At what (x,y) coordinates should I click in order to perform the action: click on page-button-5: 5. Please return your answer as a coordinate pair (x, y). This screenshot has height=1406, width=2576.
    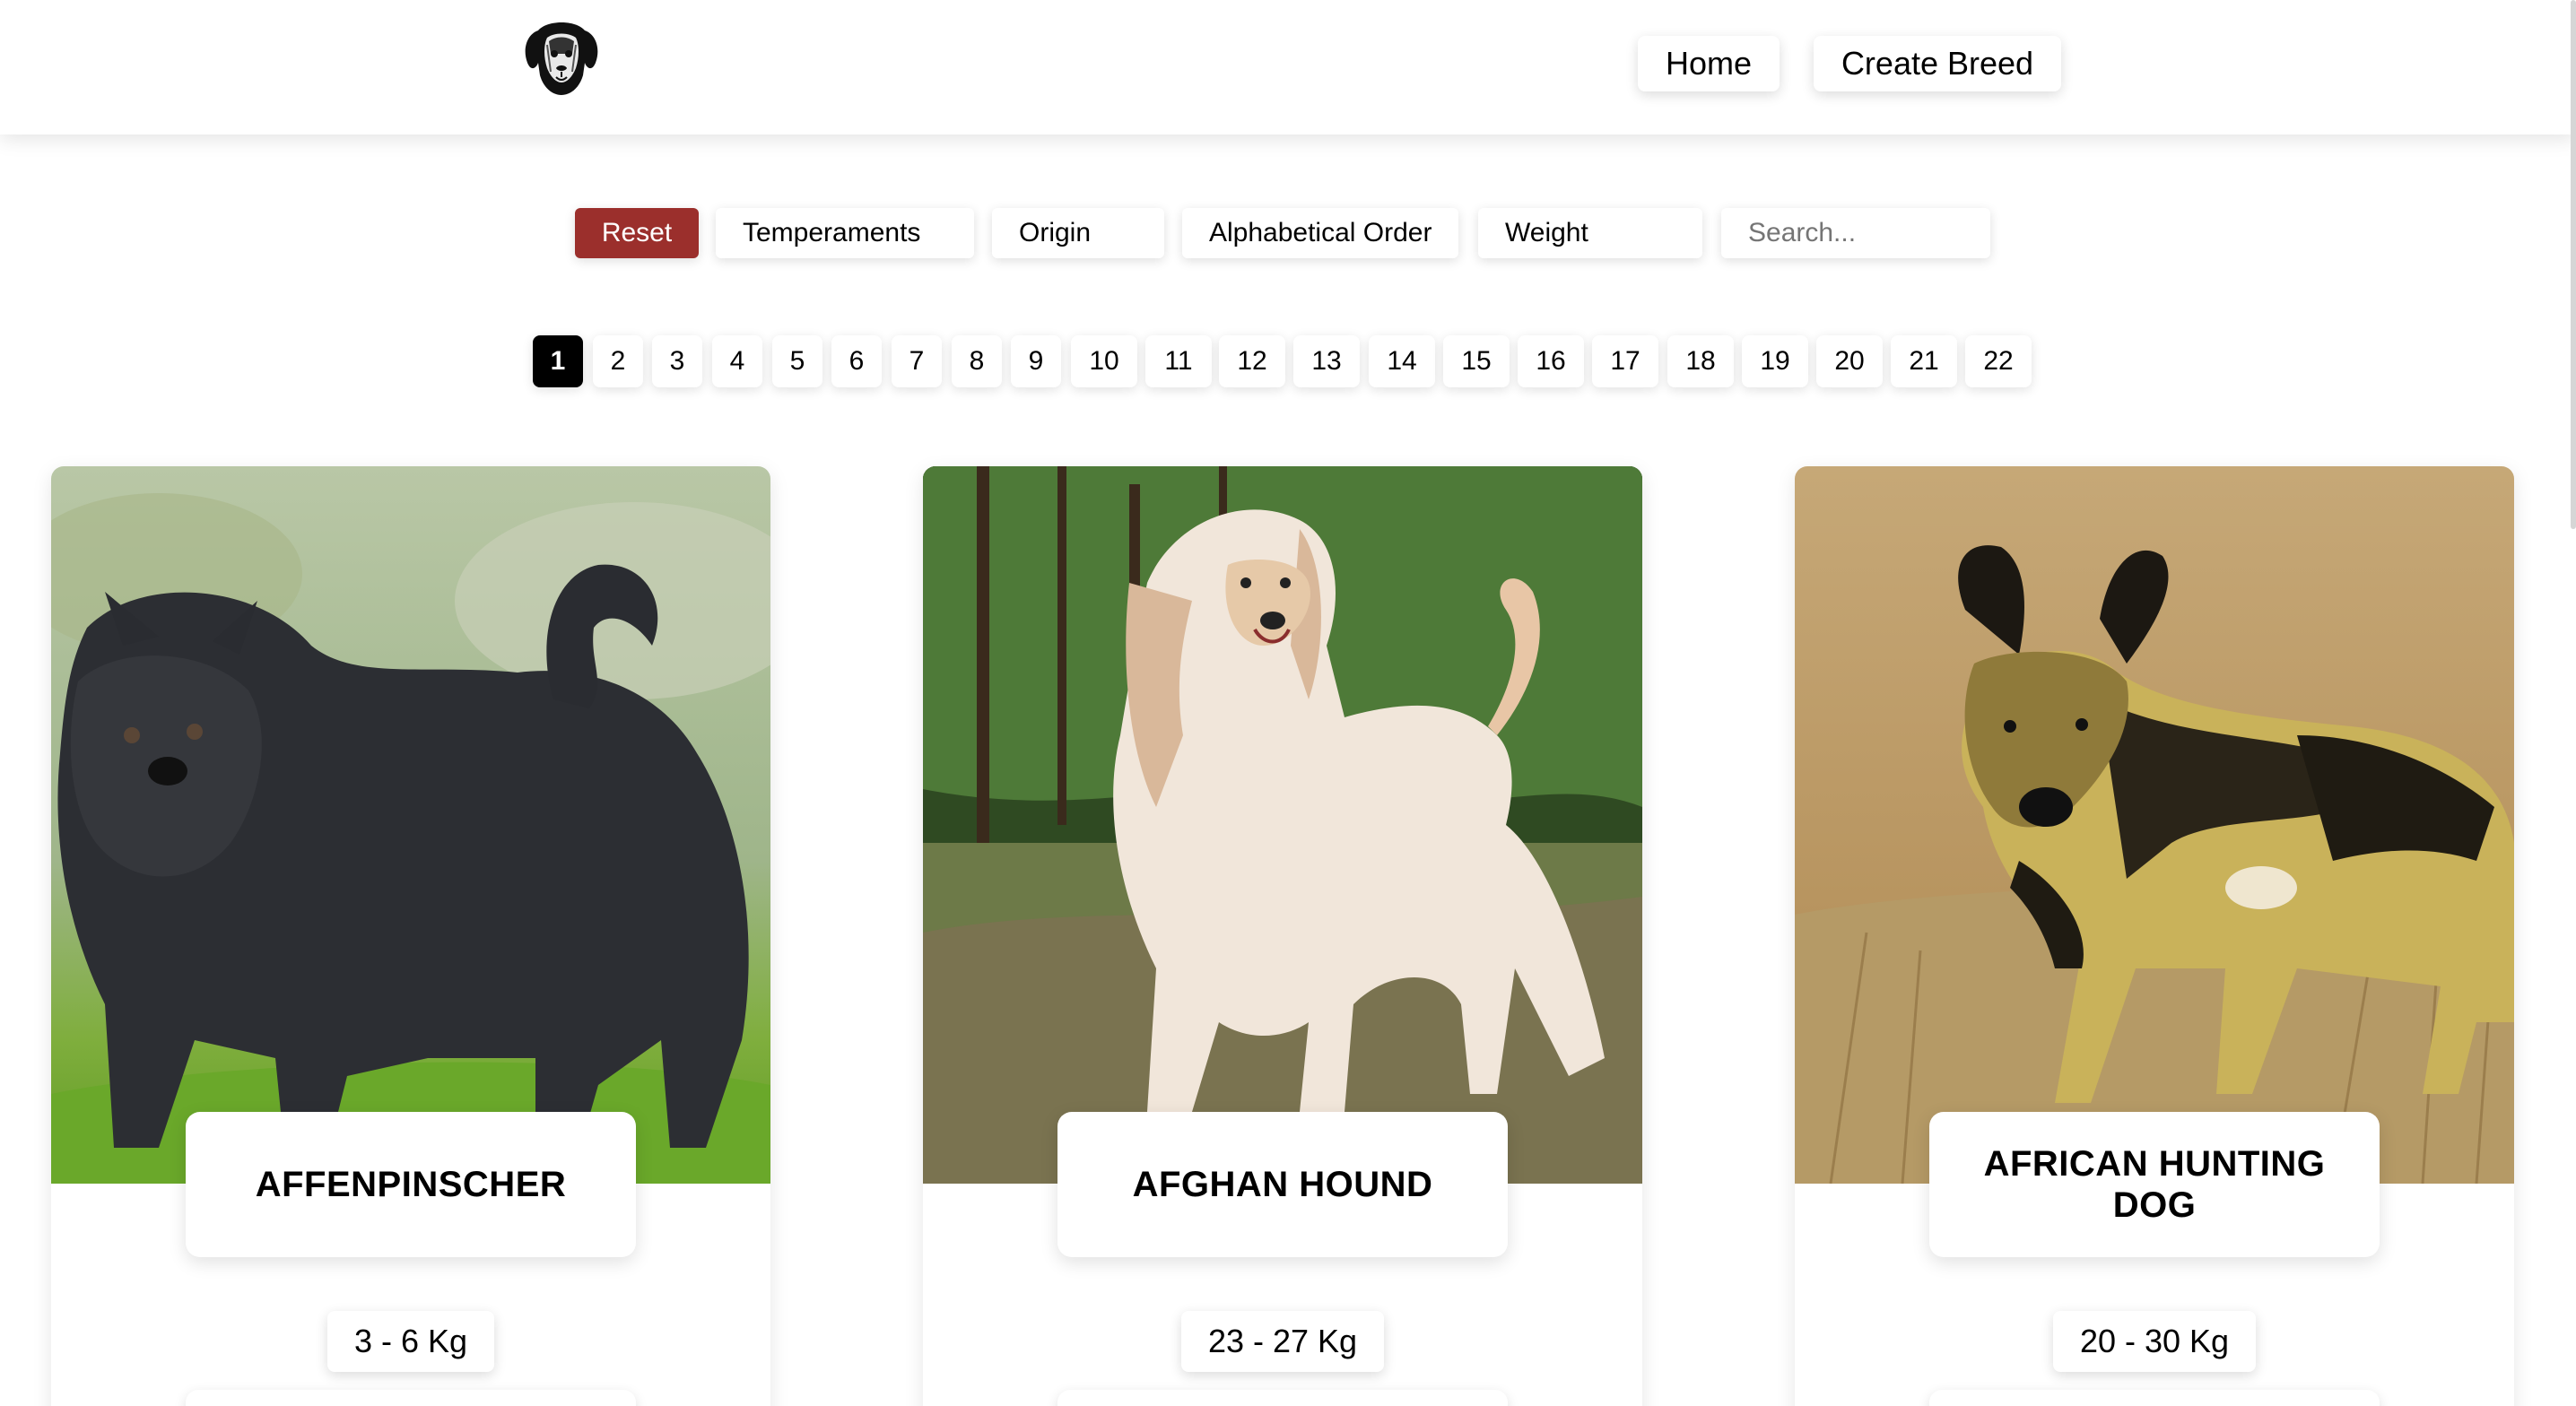
    Looking at the image, I should click on (797, 361).